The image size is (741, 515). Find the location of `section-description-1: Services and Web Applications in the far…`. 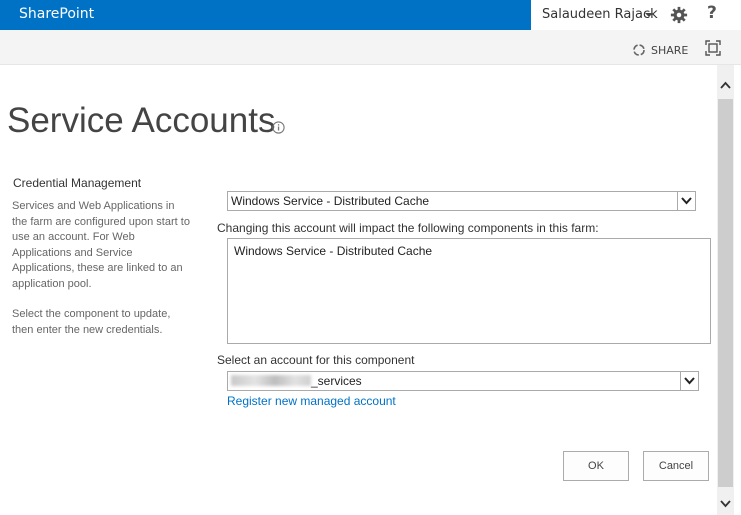

section-description-1: Services and Web Applications in the far… is located at coordinates (101, 245).